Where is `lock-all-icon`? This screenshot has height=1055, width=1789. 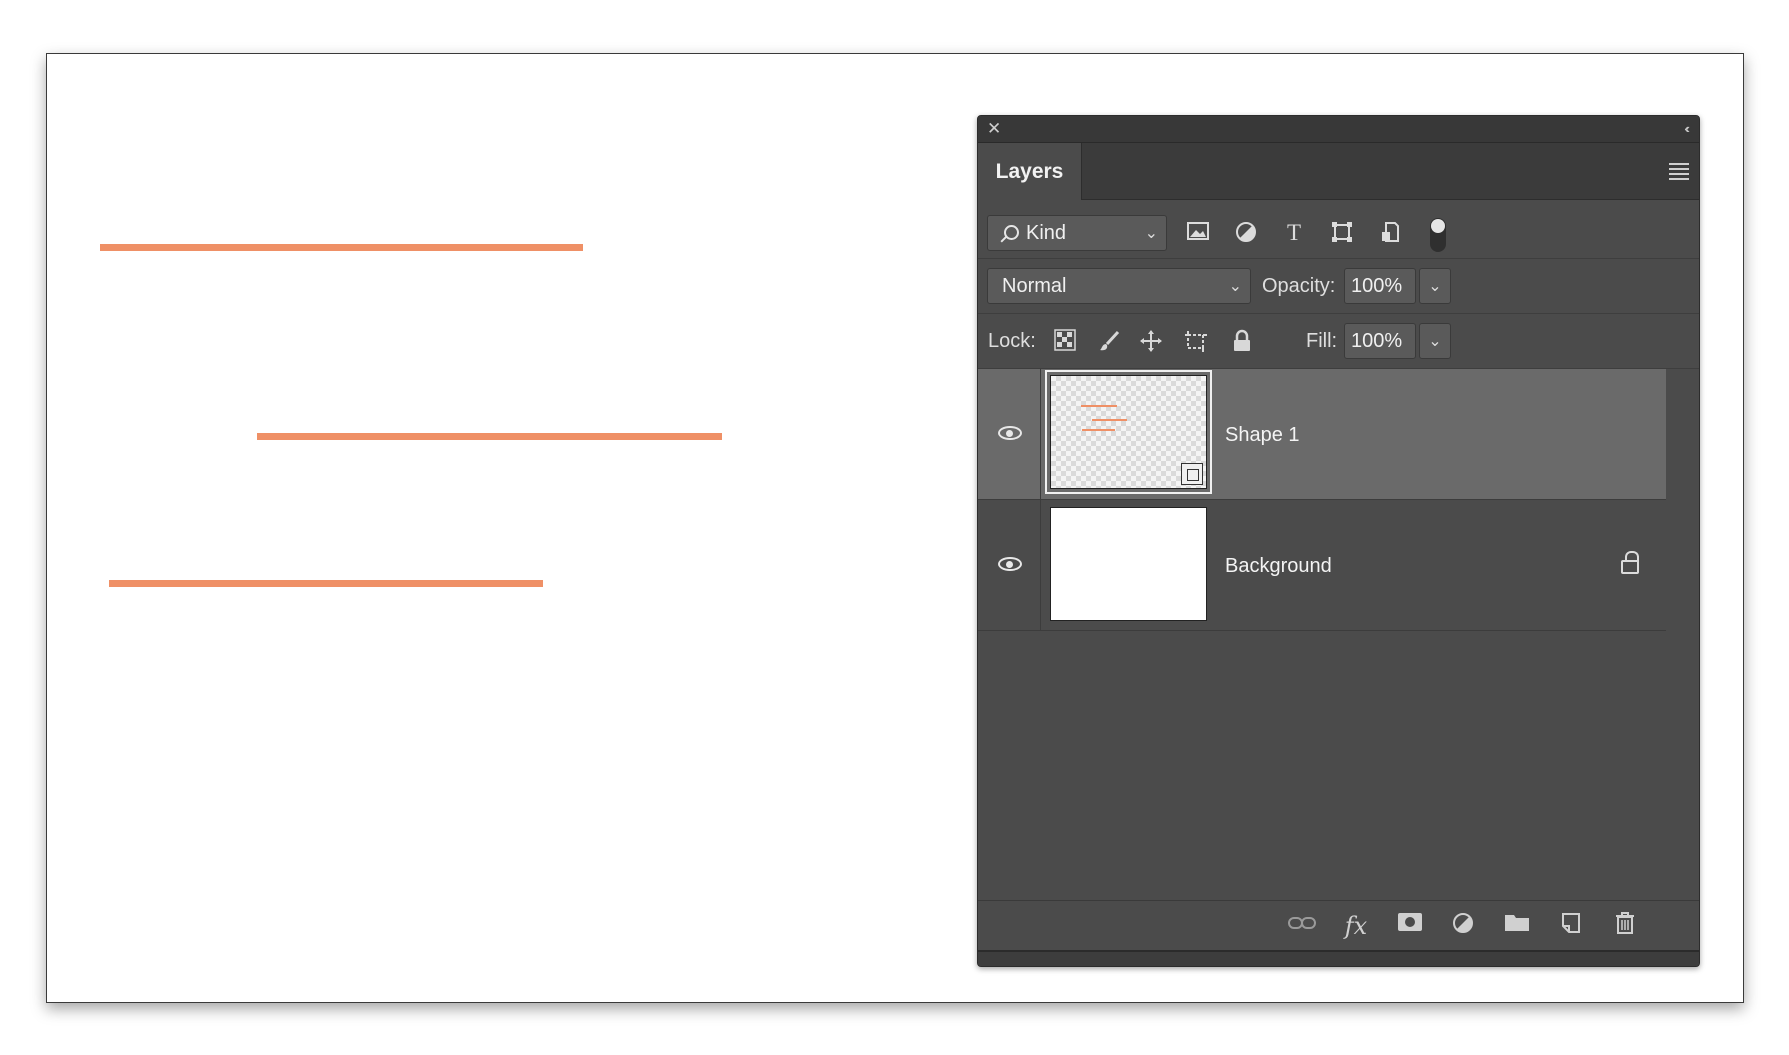 lock-all-icon is located at coordinates (1242, 342).